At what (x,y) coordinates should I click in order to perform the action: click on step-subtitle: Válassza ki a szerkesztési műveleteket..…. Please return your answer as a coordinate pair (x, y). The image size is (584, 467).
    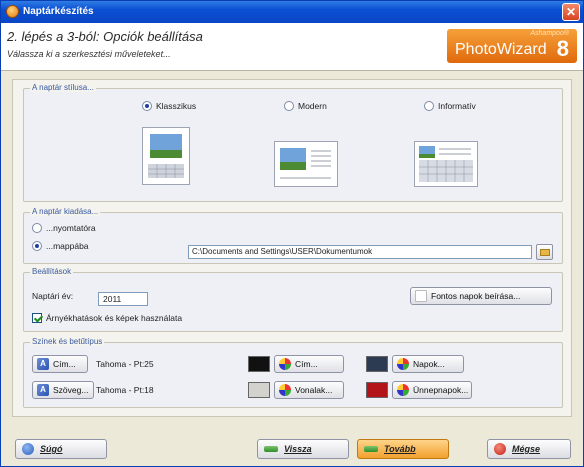
    Looking at the image, I should click on (89, 54).